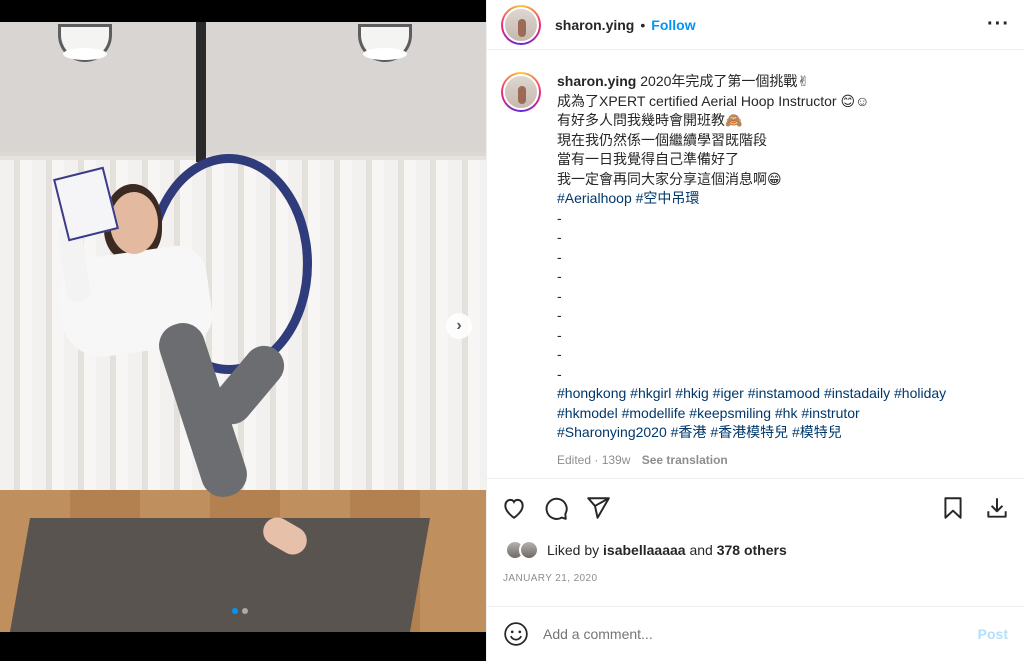 The width and height of the screenshot is (1024, 661). Describe the element at coordinates (752, 550) in the screenshot. I see `likes-others-link: 378 others` at that location.